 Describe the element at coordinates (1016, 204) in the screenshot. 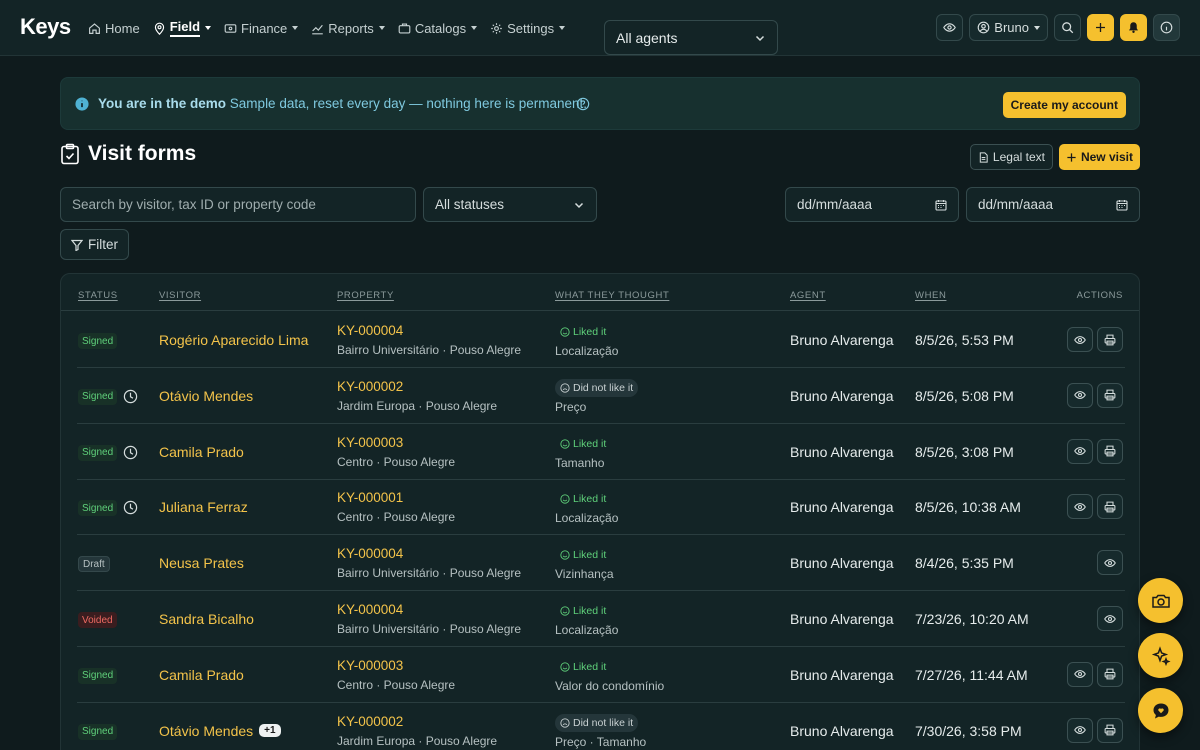

I see `date-to-value: dd/mm/aaaa` at that location.